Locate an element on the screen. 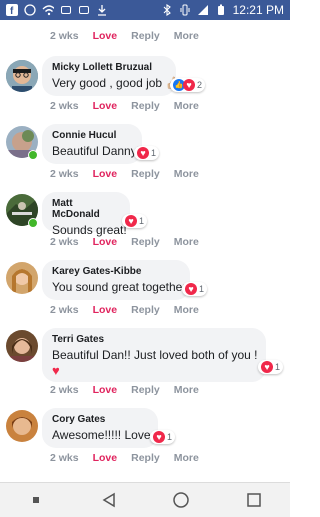  comment-text: Beautiful Dan!! Just loved both of you ! is located at coordinates (155, 355).